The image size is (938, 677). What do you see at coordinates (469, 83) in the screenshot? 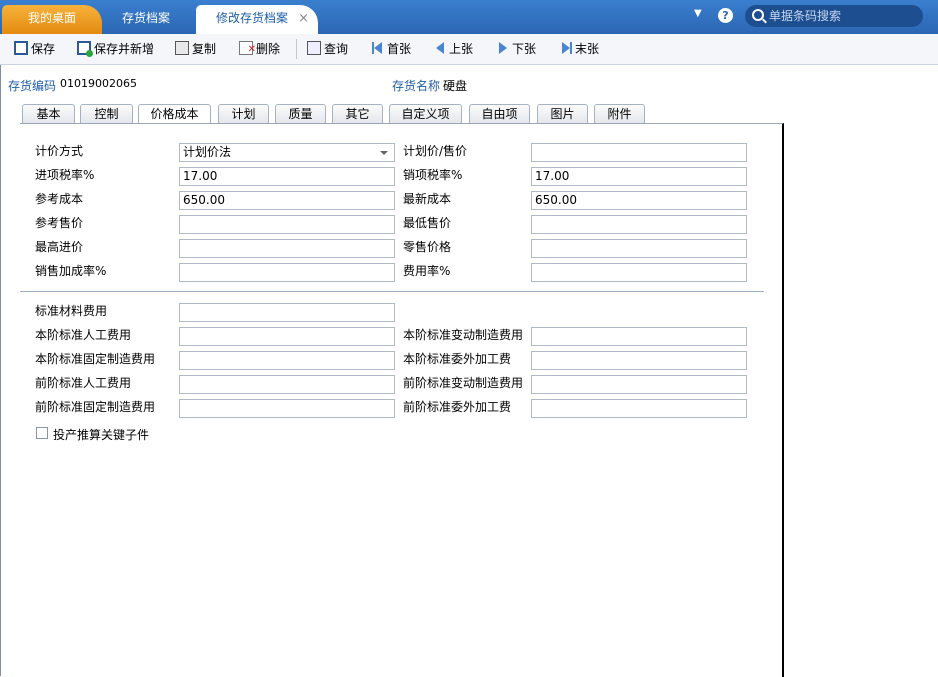
I see `header-row: 存货编码 01019002065 存货名称 硬盘` at bounding box center [469, 83].